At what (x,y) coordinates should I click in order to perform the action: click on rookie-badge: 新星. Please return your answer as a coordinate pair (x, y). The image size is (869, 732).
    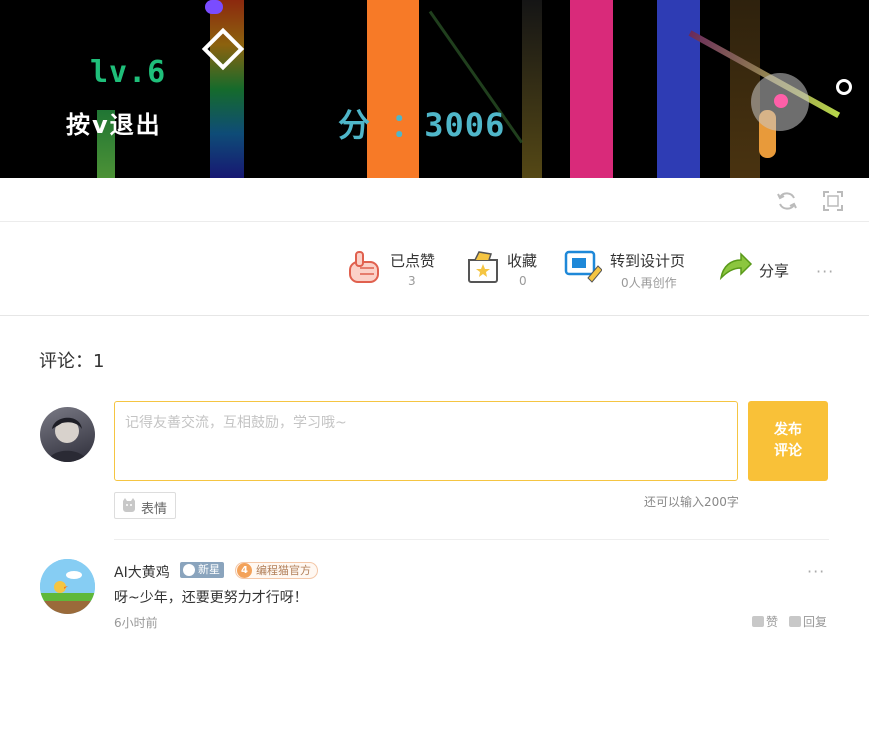
    Looking at the image, I should click on (202, 570).